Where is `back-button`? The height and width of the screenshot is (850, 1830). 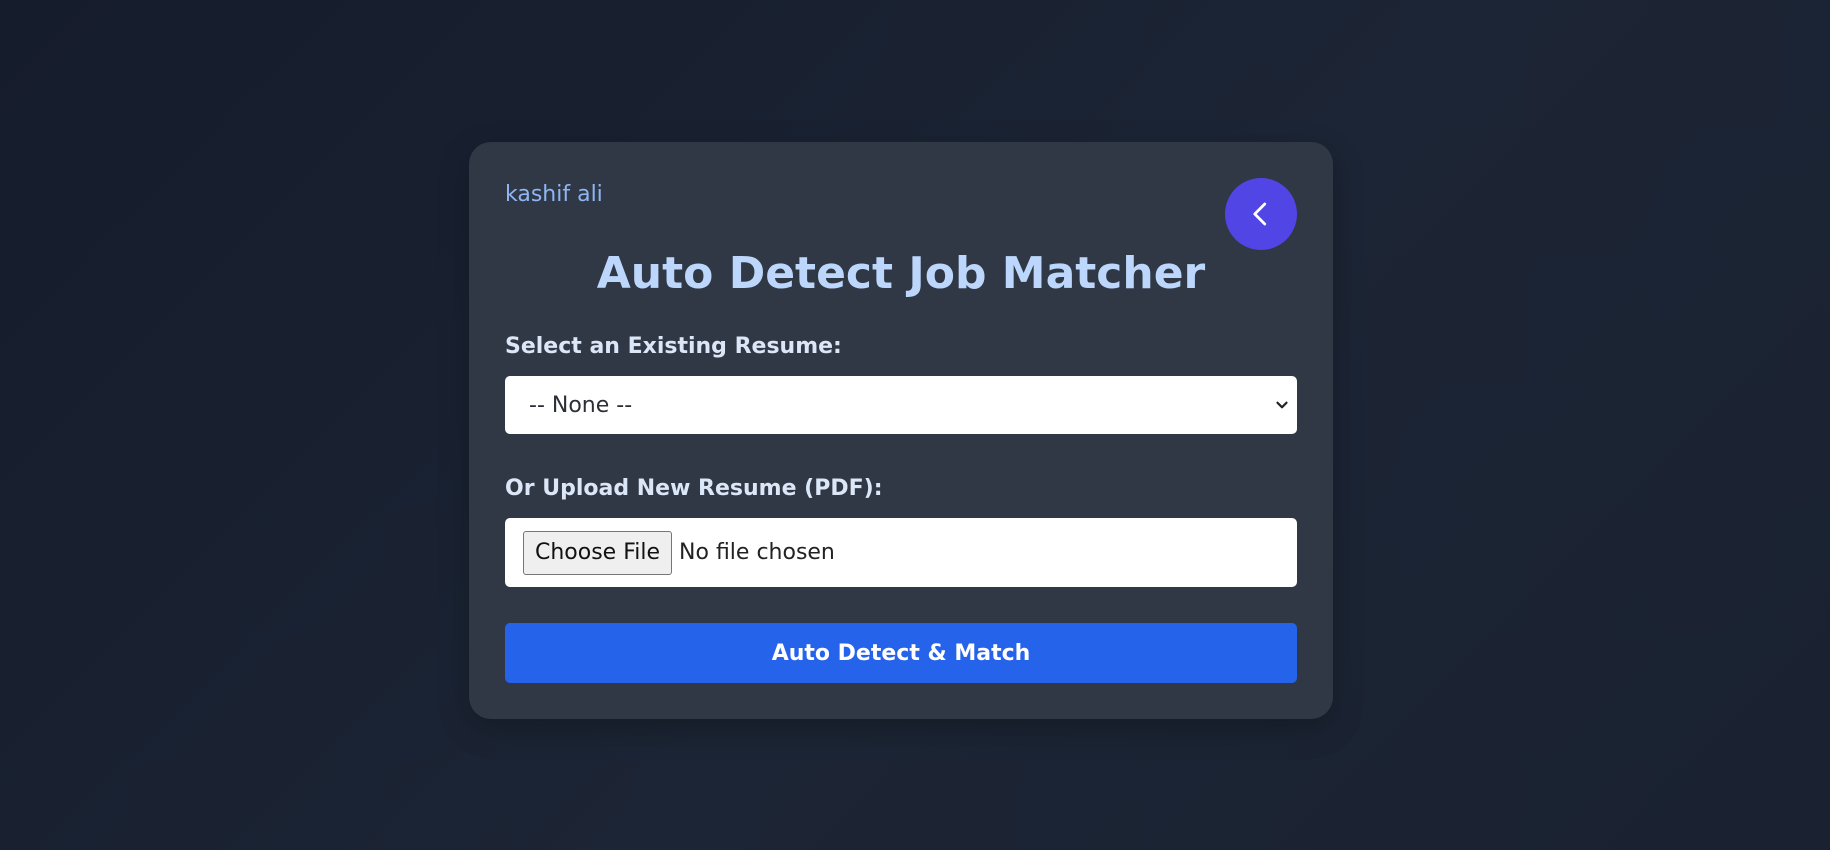
back-button is located at coordinates (1261, 214).